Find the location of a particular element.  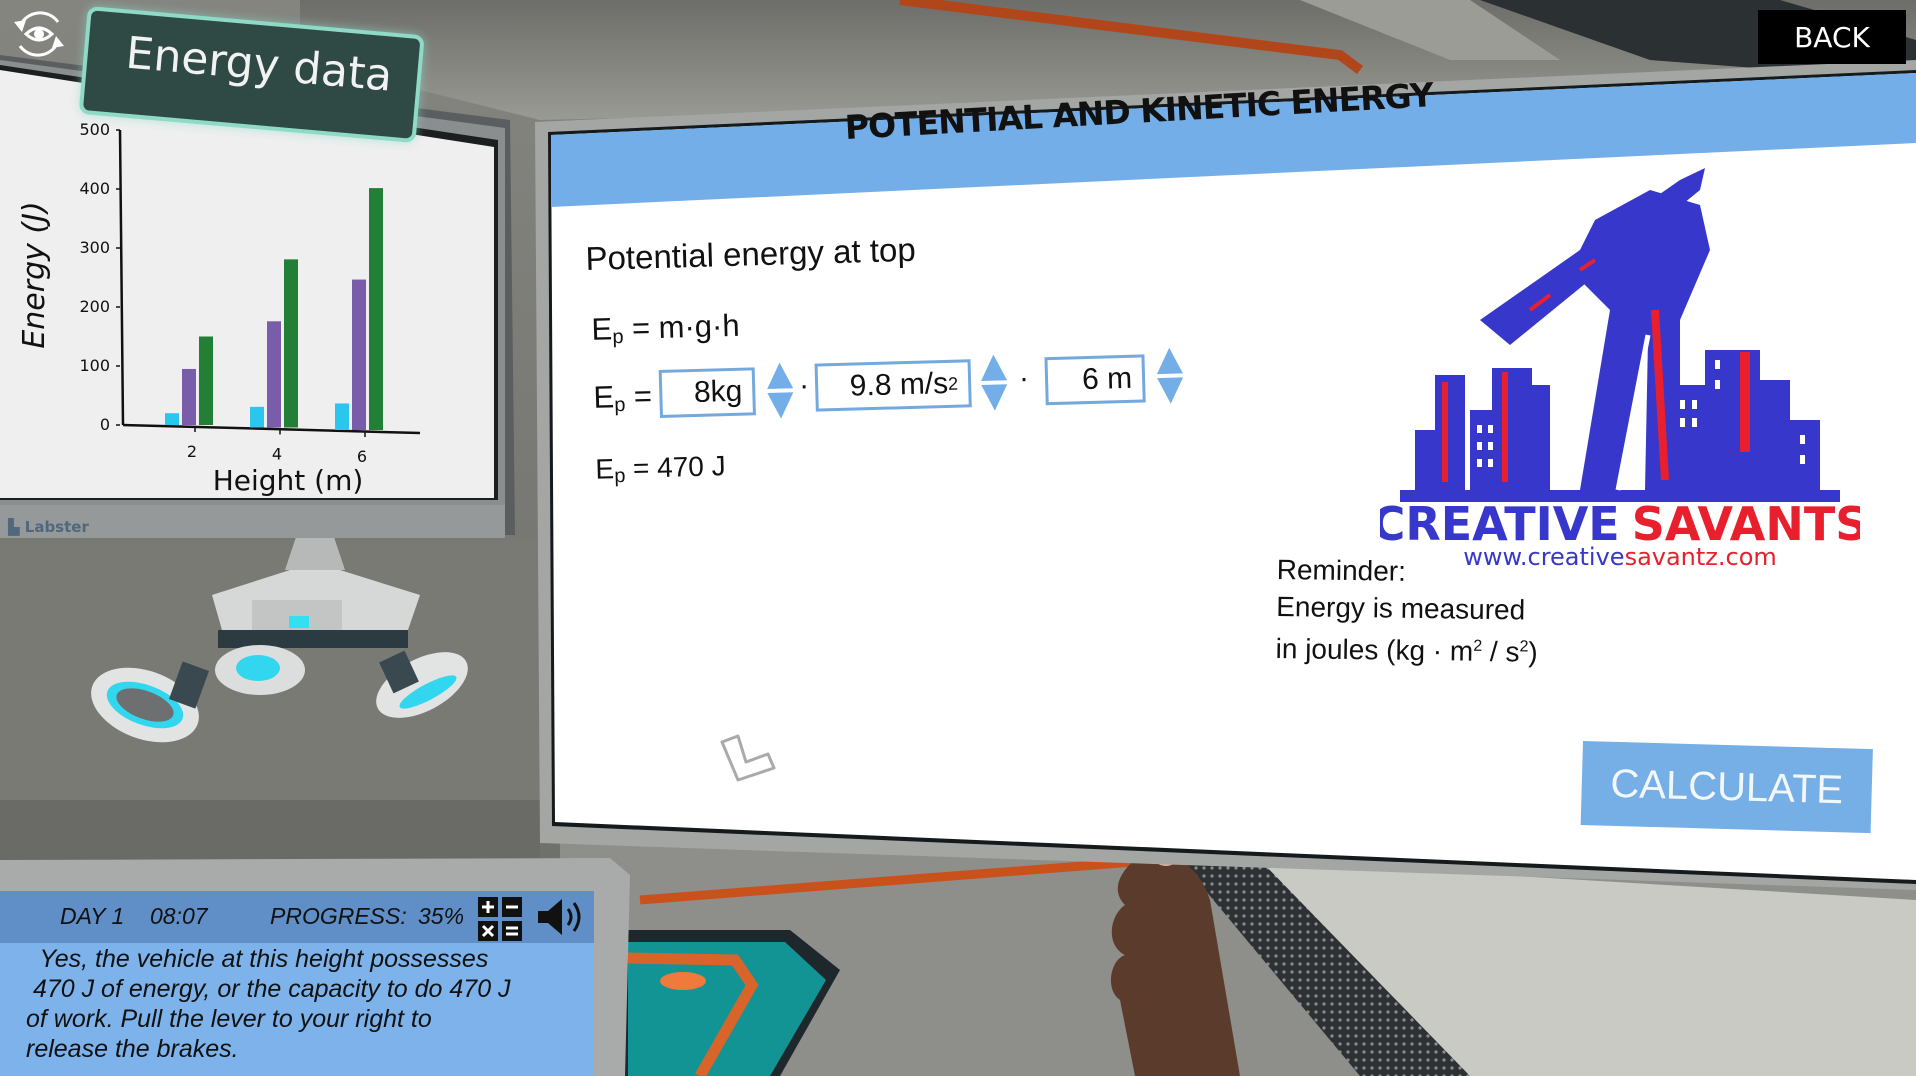

creative-savants-logo: CREATIVE SAVANTS www.creativesavantz.com is located at coordinates (1620, 369).